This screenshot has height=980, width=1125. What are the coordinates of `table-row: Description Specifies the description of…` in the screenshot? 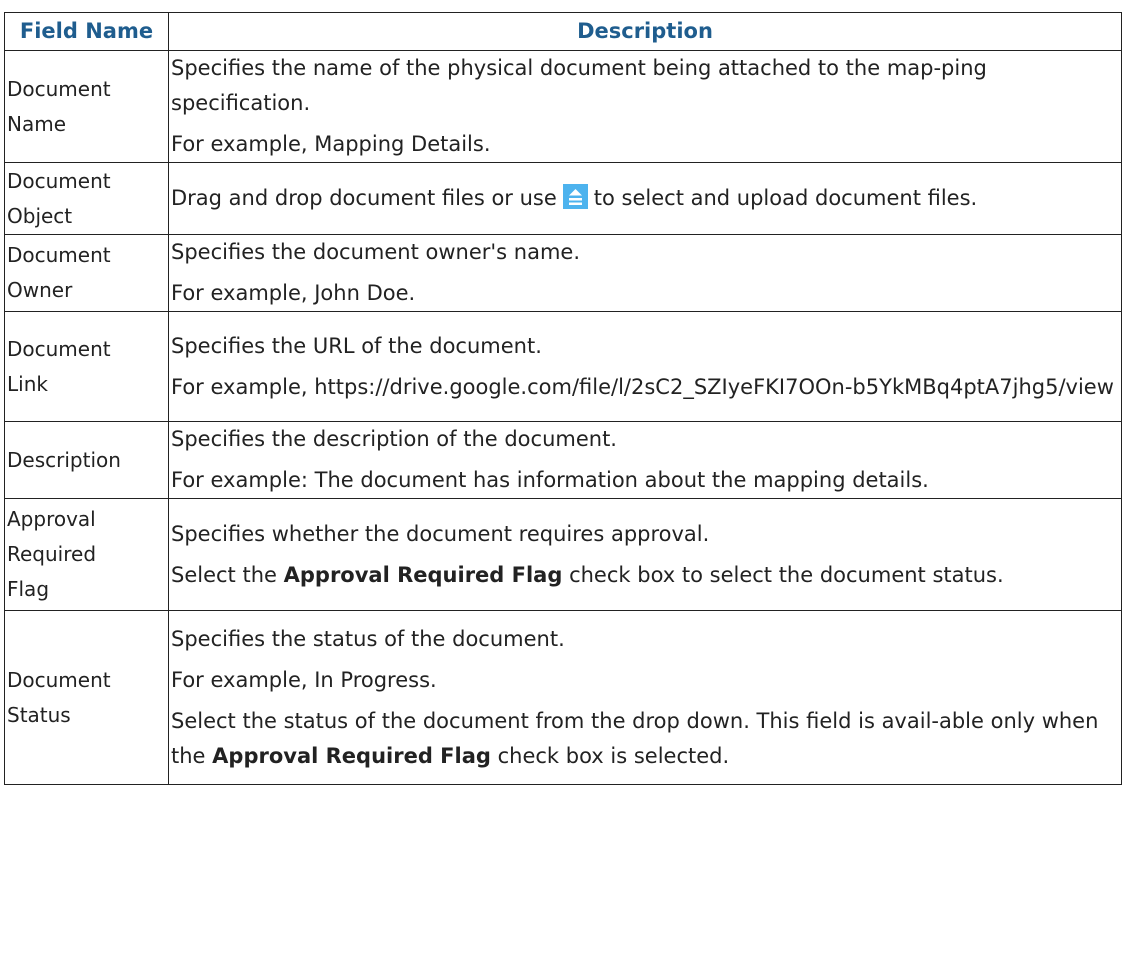 It's located at (563, 460).